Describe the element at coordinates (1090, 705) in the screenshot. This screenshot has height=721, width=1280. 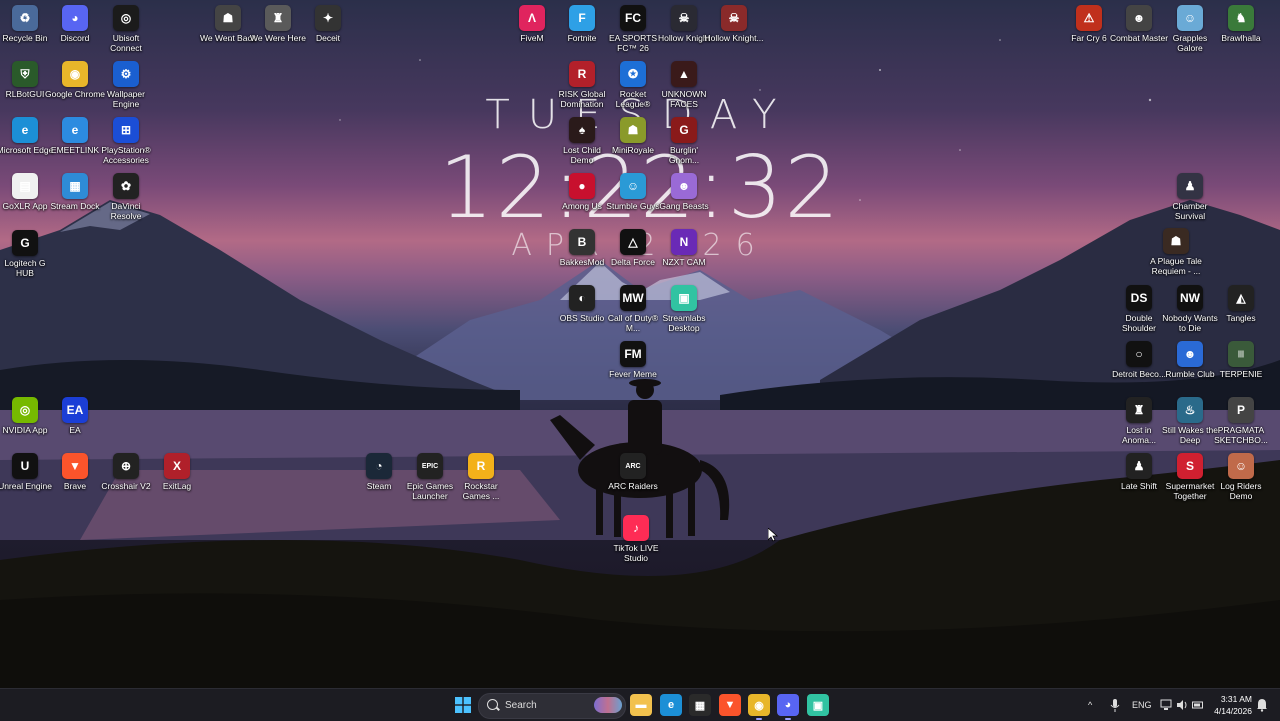
I see `tray-overflow-button: ^` at that location.